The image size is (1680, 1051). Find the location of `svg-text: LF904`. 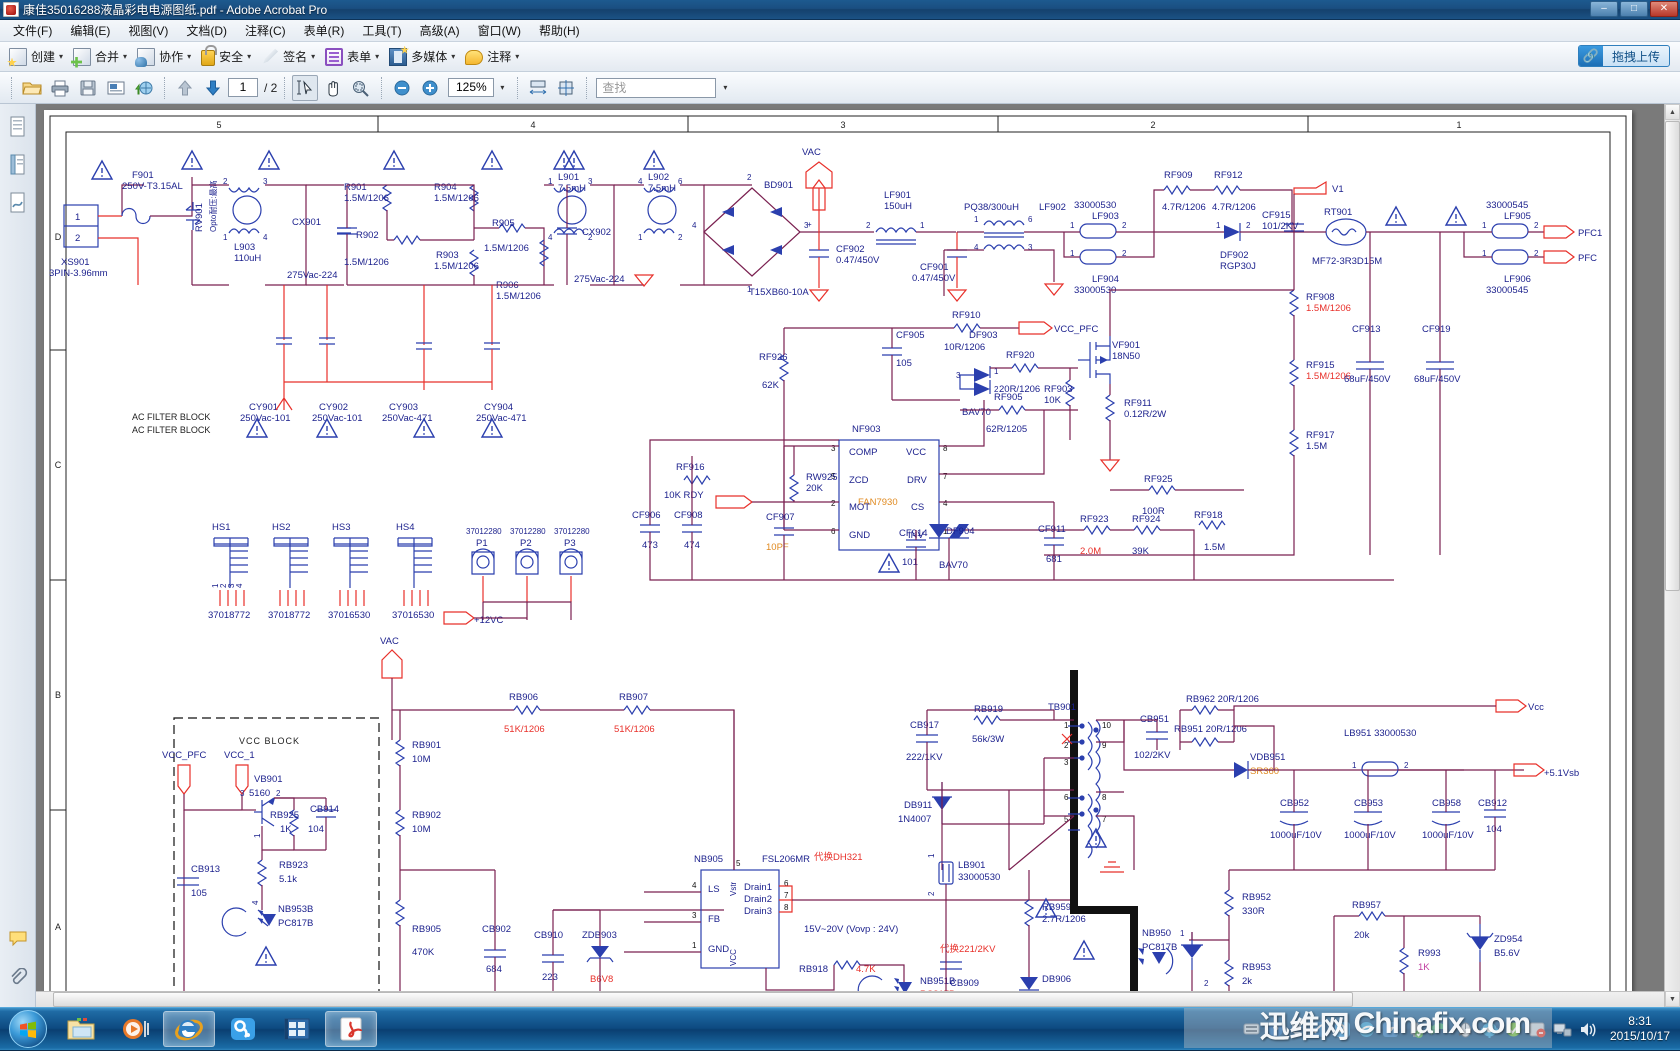

svg-text: LF904 is located at coordinates (1105, 279).